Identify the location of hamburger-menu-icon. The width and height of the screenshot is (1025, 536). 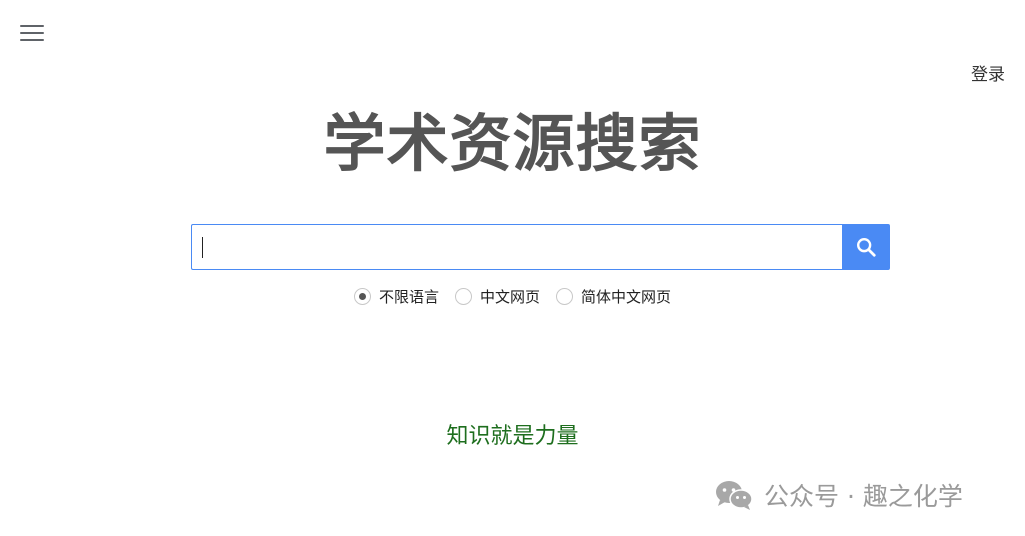
(33, 33).